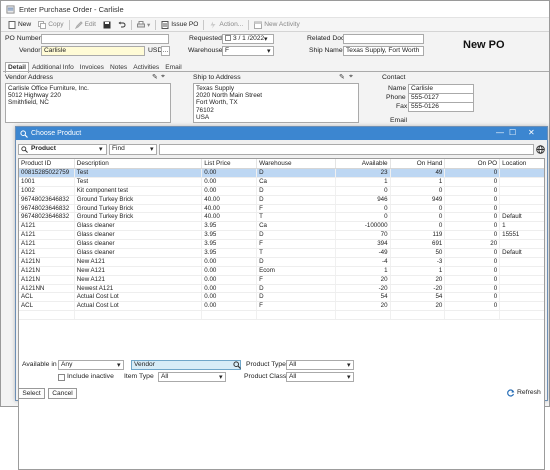  I want to click on save-button, so click(107, 25).